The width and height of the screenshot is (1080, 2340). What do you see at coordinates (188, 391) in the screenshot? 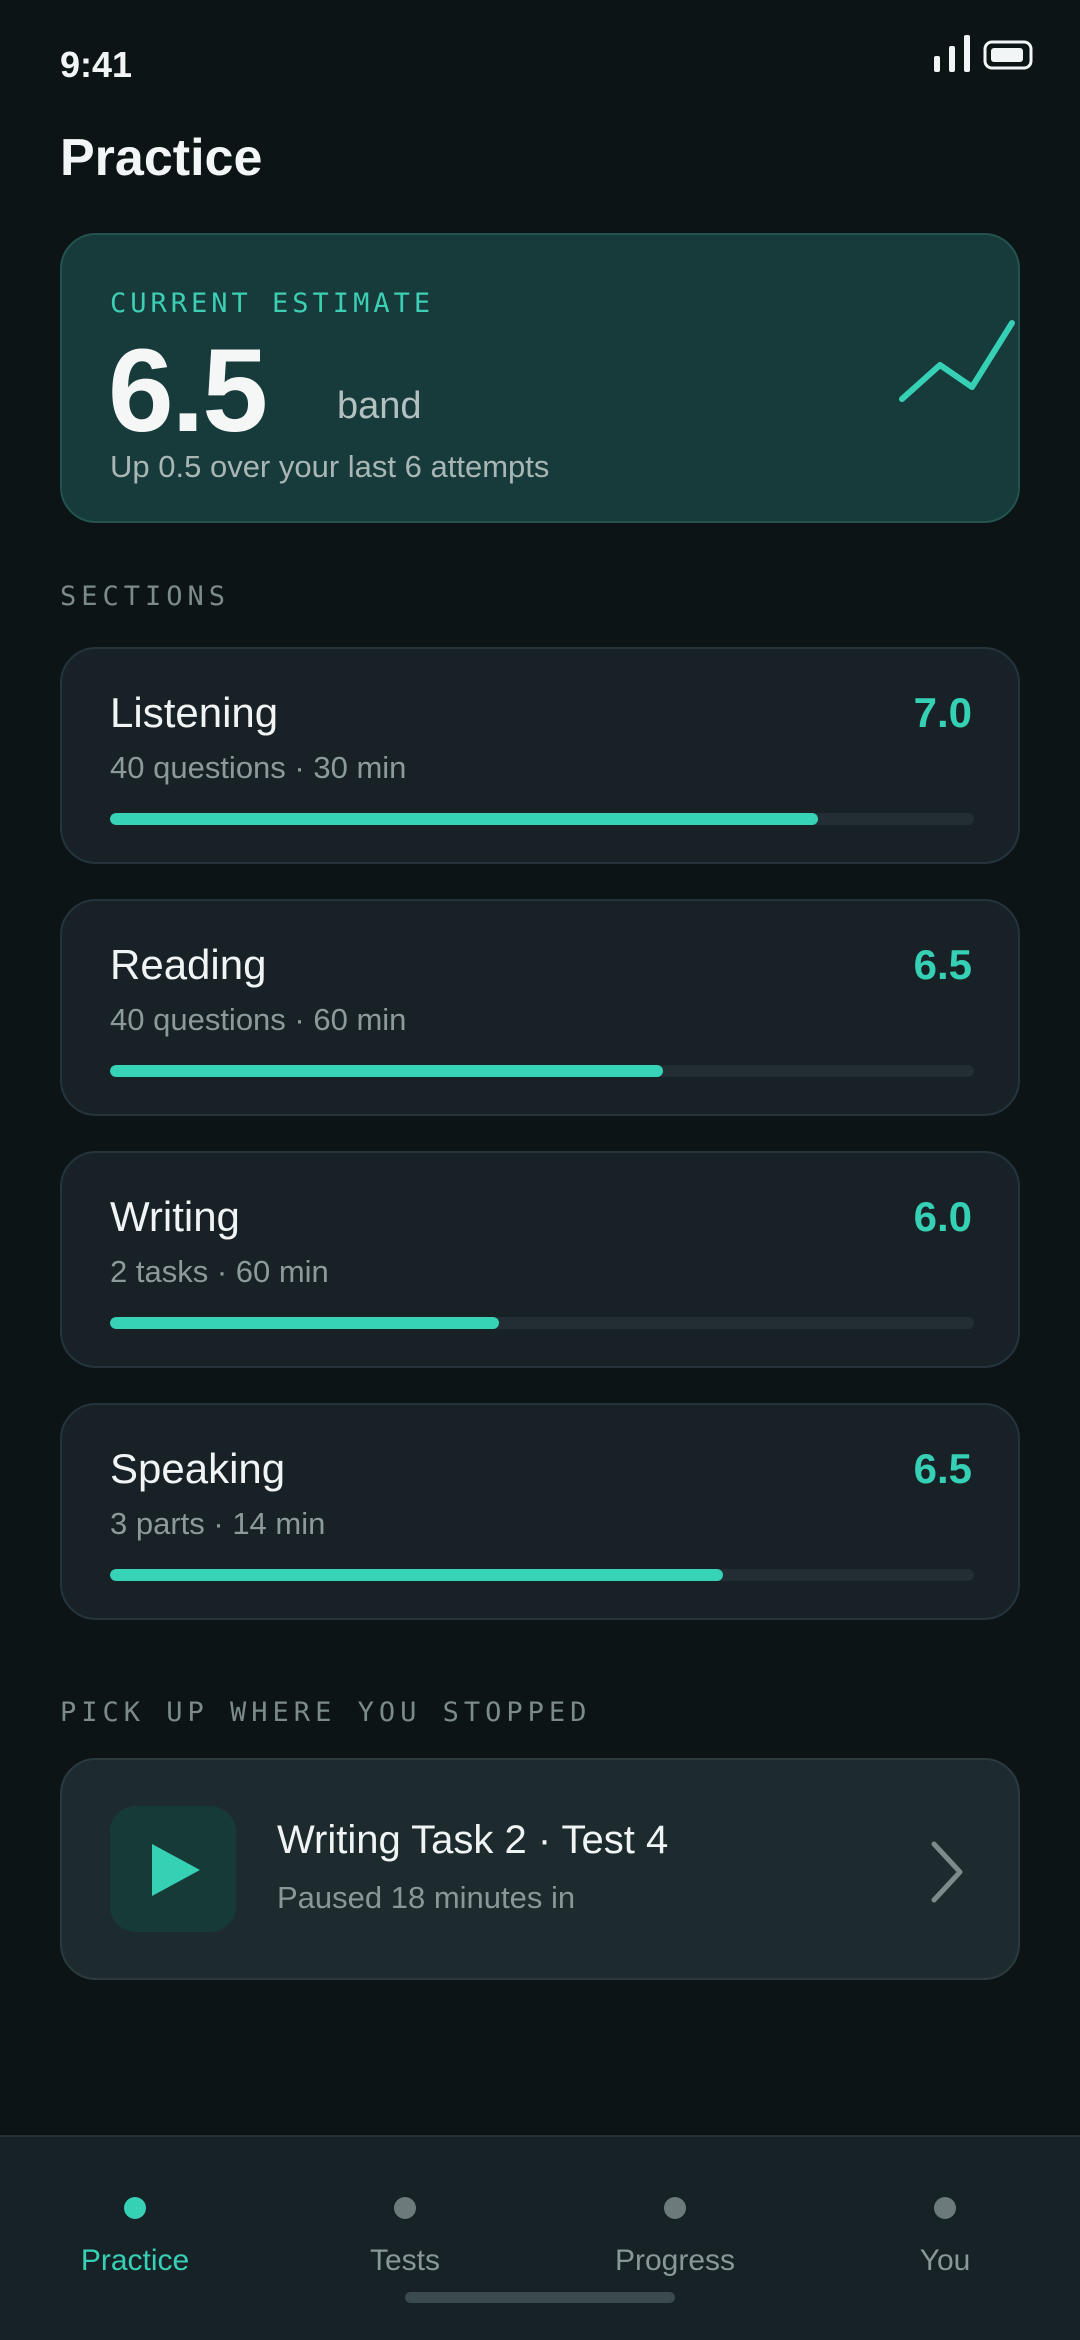
I see `estimate-value: 6.5` at bounding box center [188, 391].